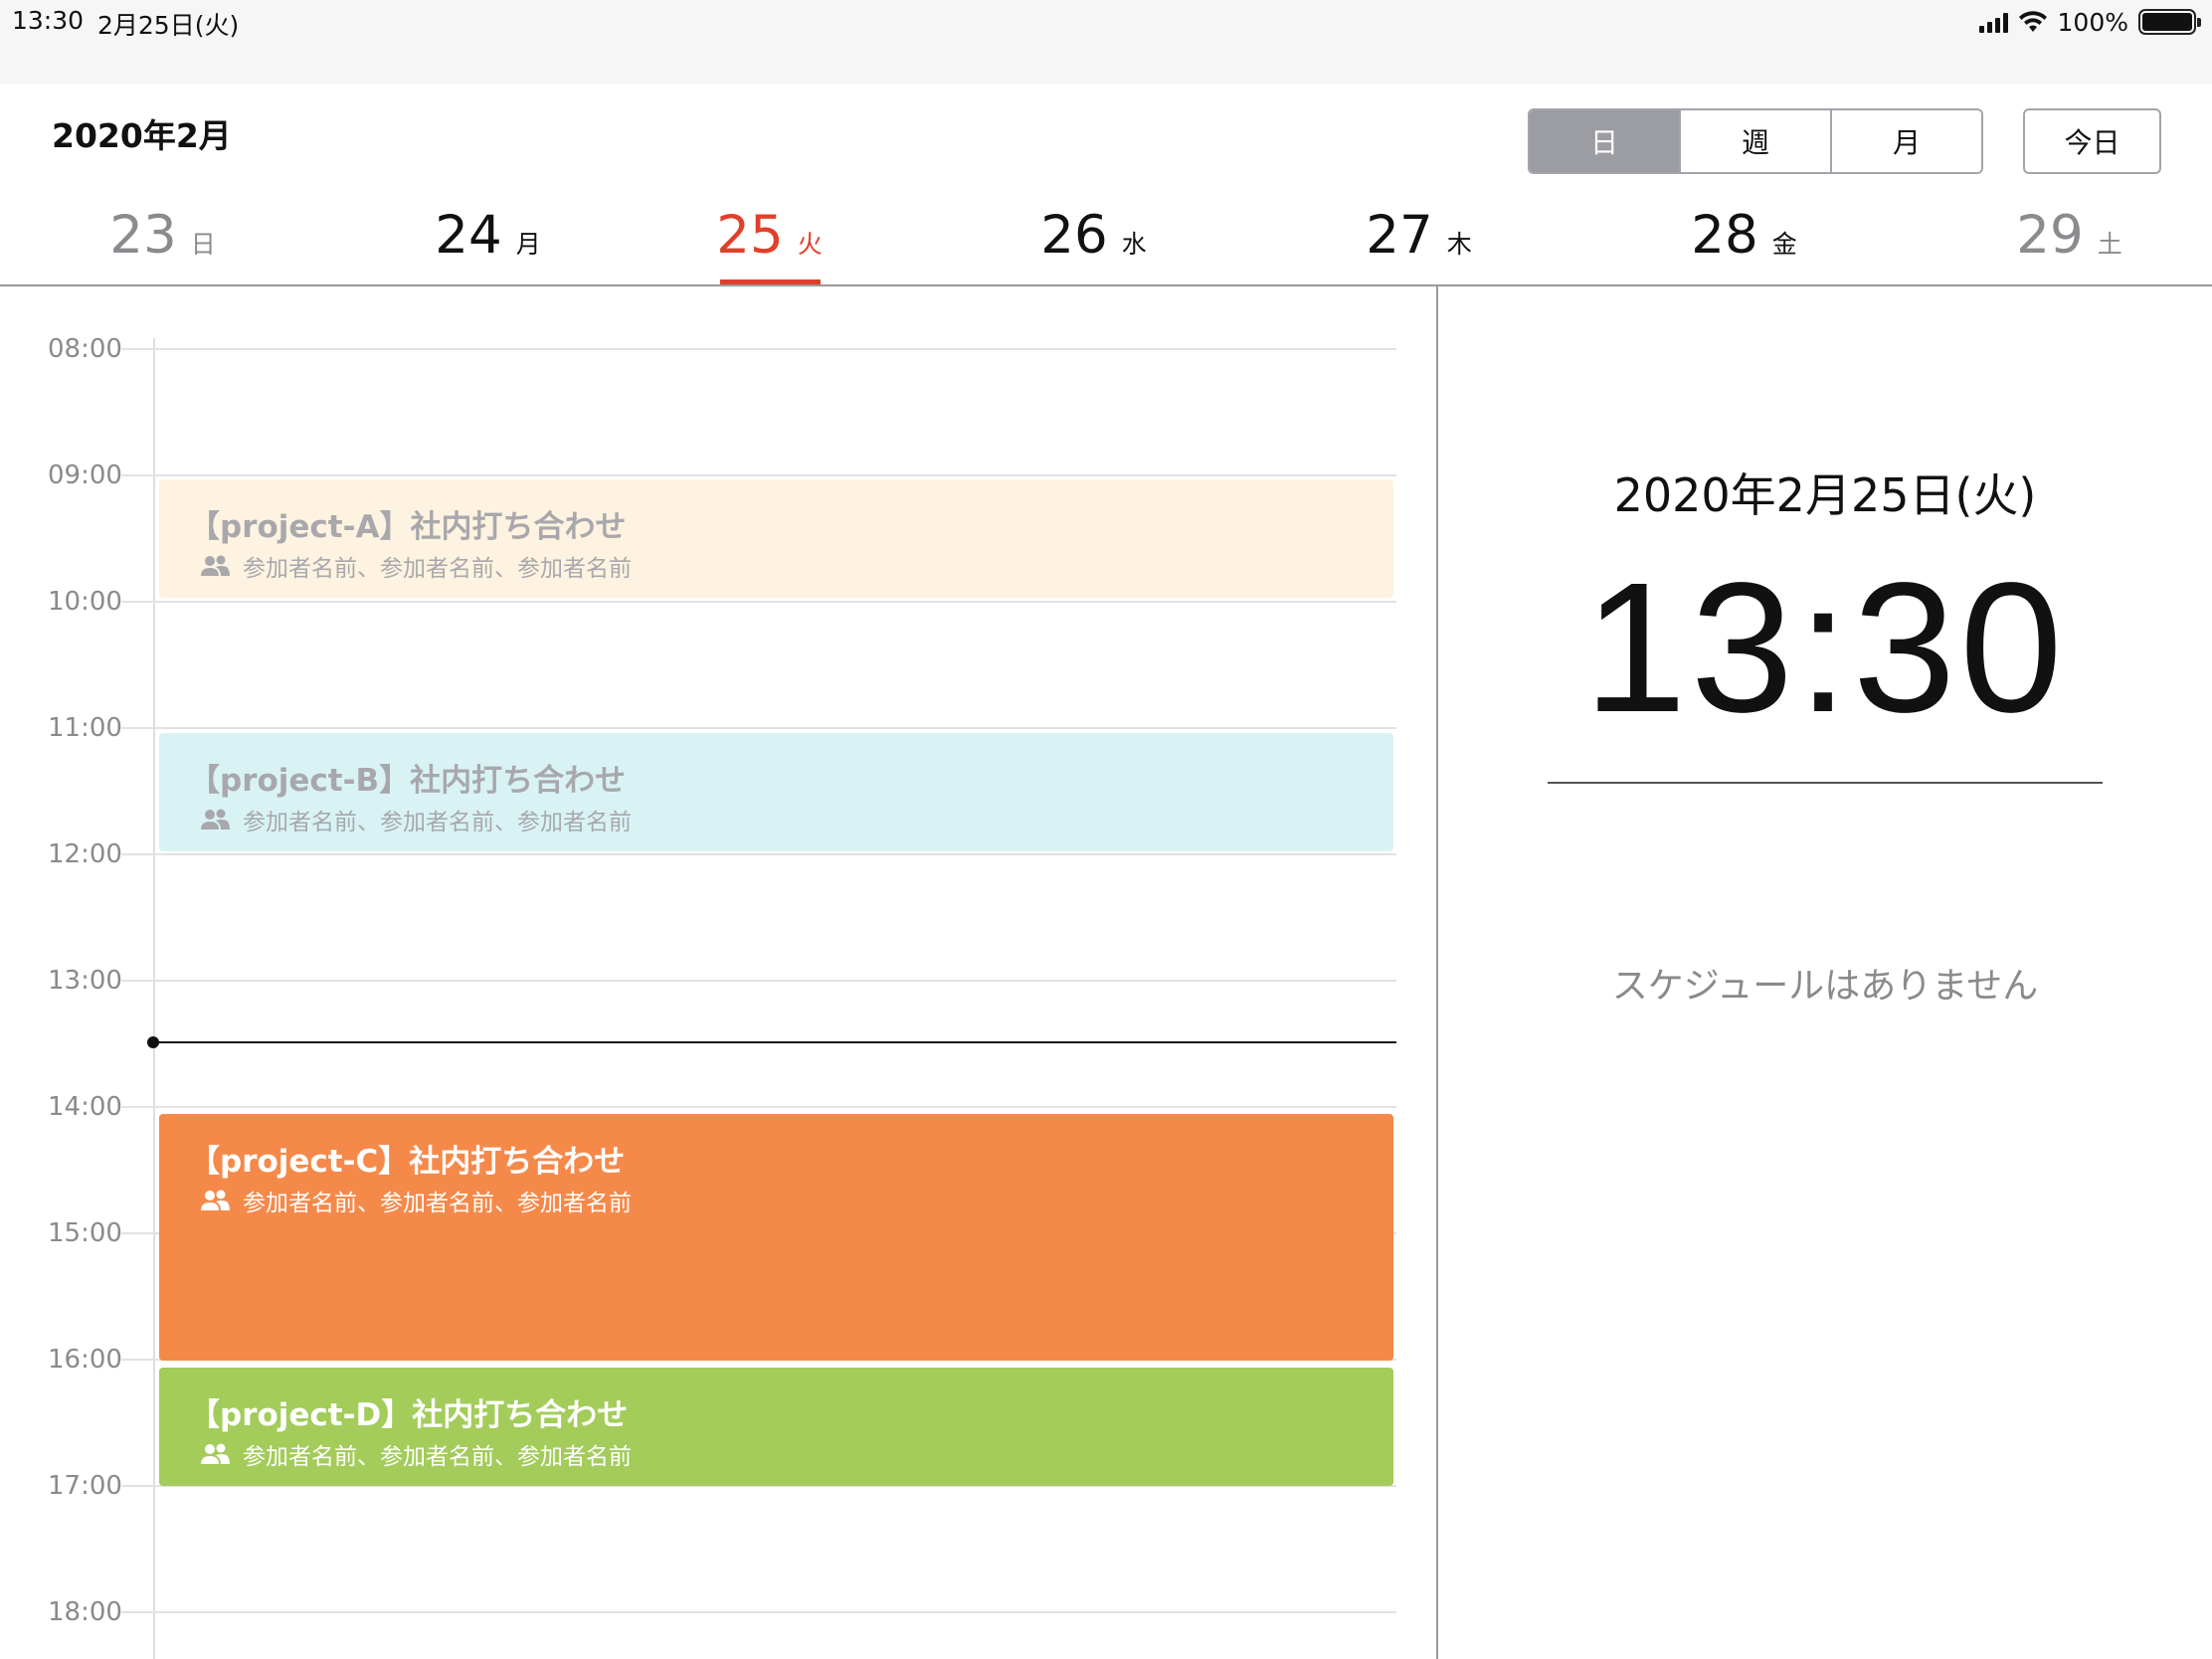 The width and height of the screenshot is (2212, 1659). I want to click on day-number: 27, so click(1399, 235).